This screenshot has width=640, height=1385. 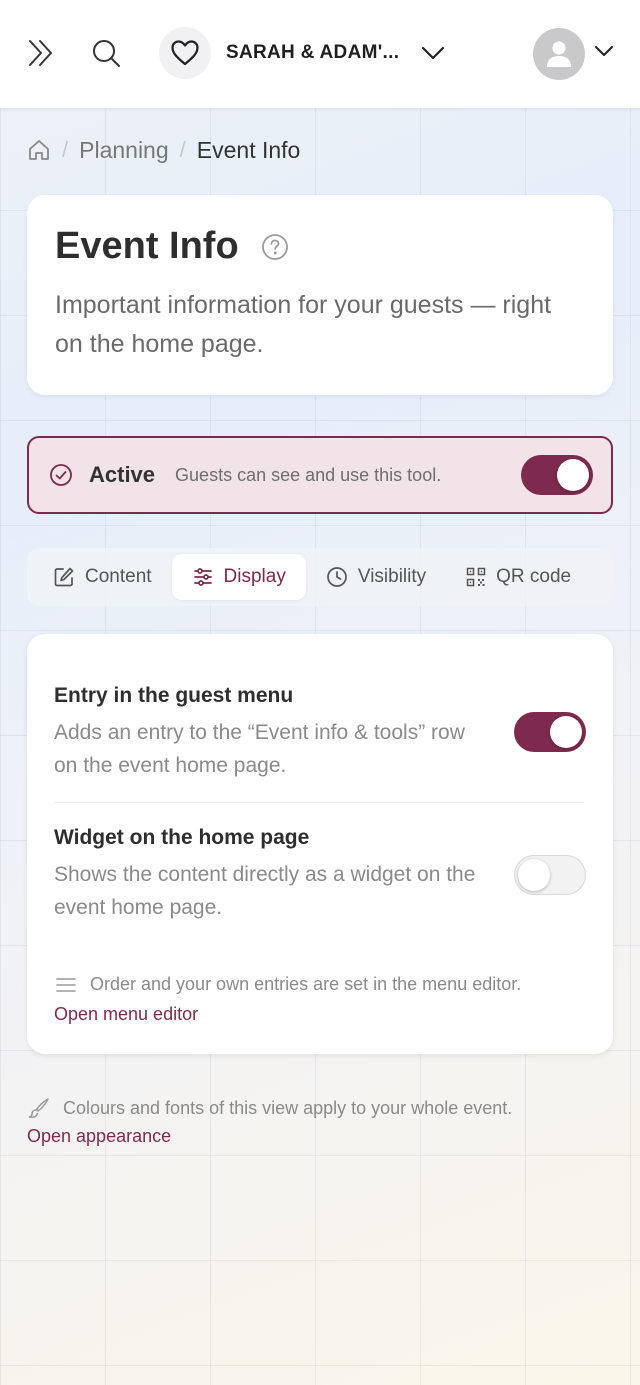 I want to click on tool-active-toggle, so click(x=557, y=475).